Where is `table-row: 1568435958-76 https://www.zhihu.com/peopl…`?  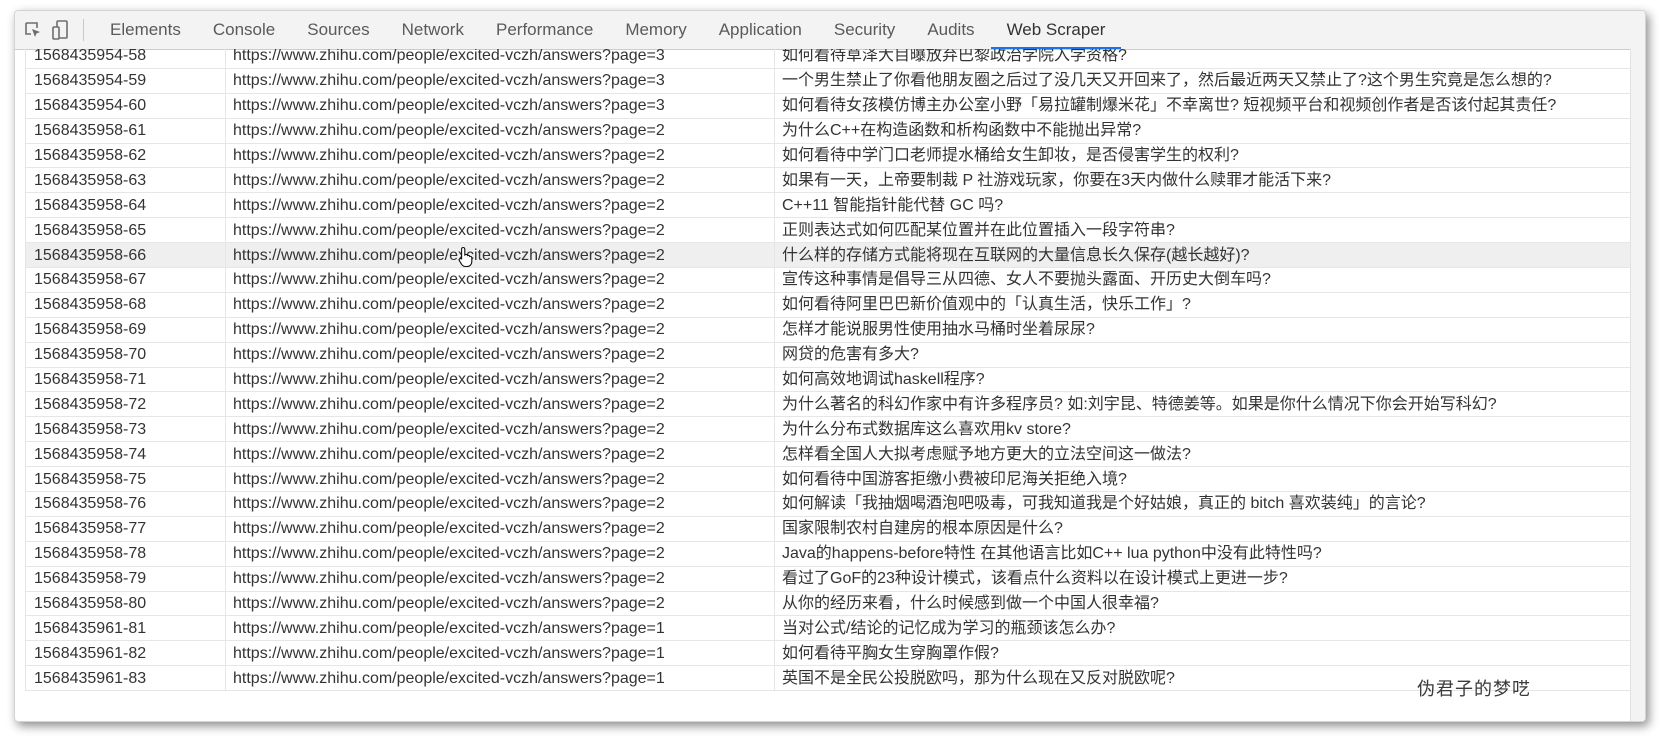 table-row: 1568435958-76 https://www.zhihu.com/peopl… is located at coordinates (828, 504).